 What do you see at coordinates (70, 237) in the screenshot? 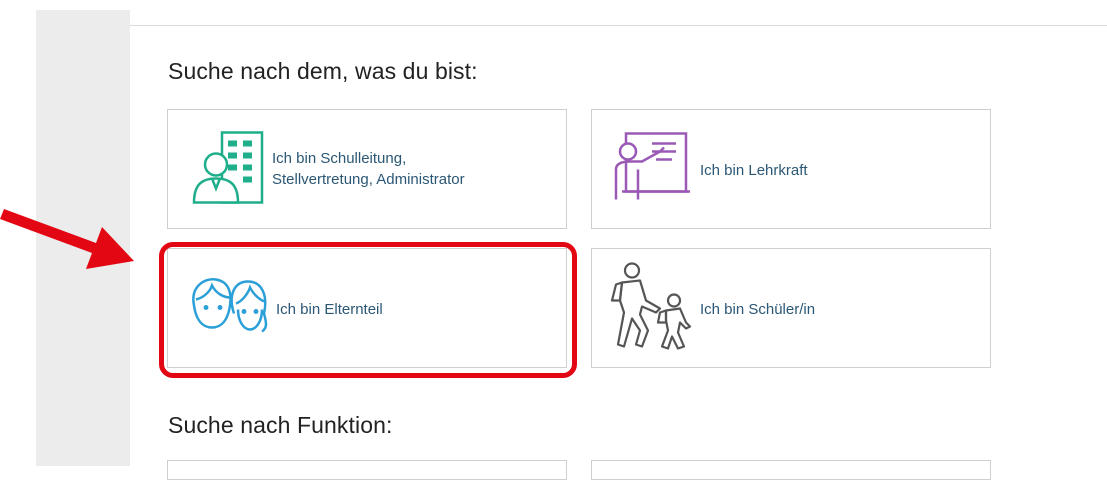
I see `arrow-annotation-icon` at bounding box center [70, 237].